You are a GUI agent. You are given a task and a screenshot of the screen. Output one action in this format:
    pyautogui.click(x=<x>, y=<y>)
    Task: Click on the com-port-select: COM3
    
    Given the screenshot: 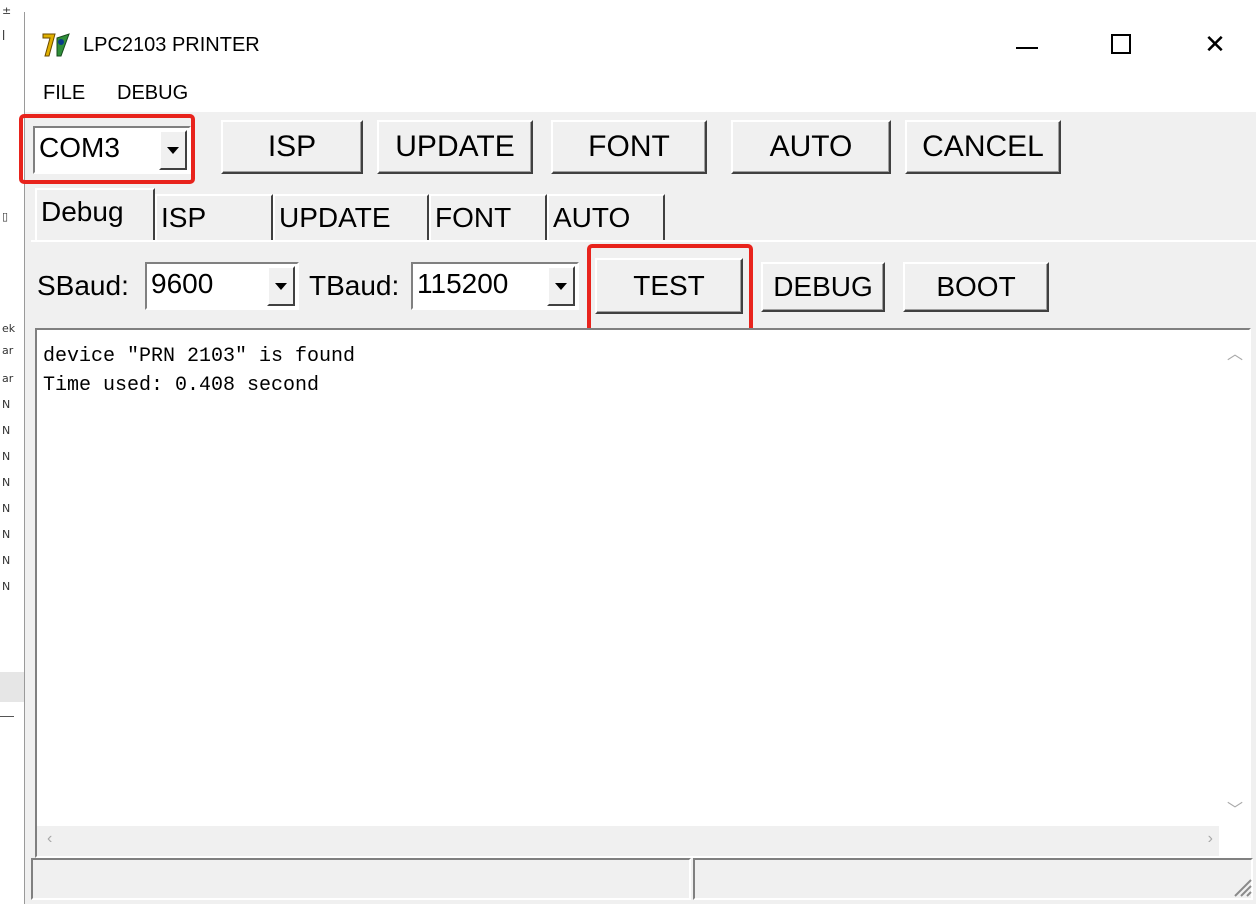 What is the action you would take?
    pyautogui.click(x=112, y=150)
    